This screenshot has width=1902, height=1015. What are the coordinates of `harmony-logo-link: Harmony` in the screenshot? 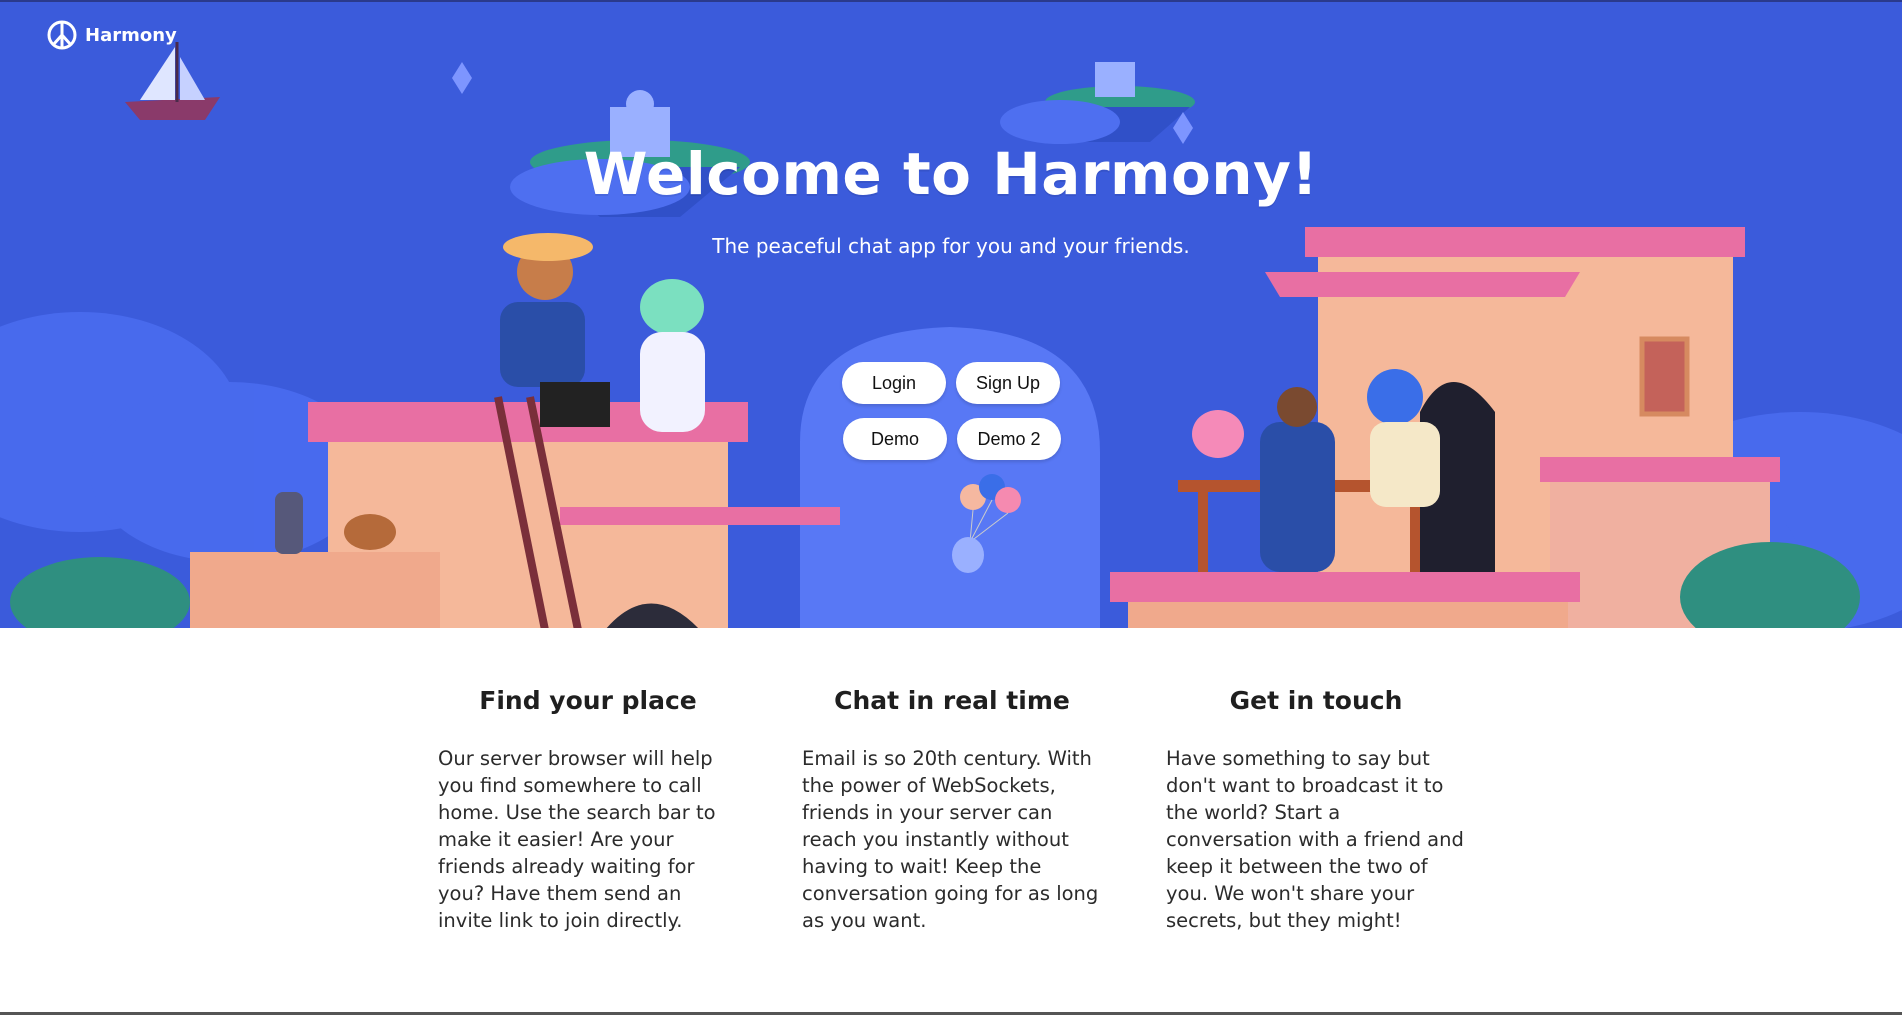 It's located at (112, 35).